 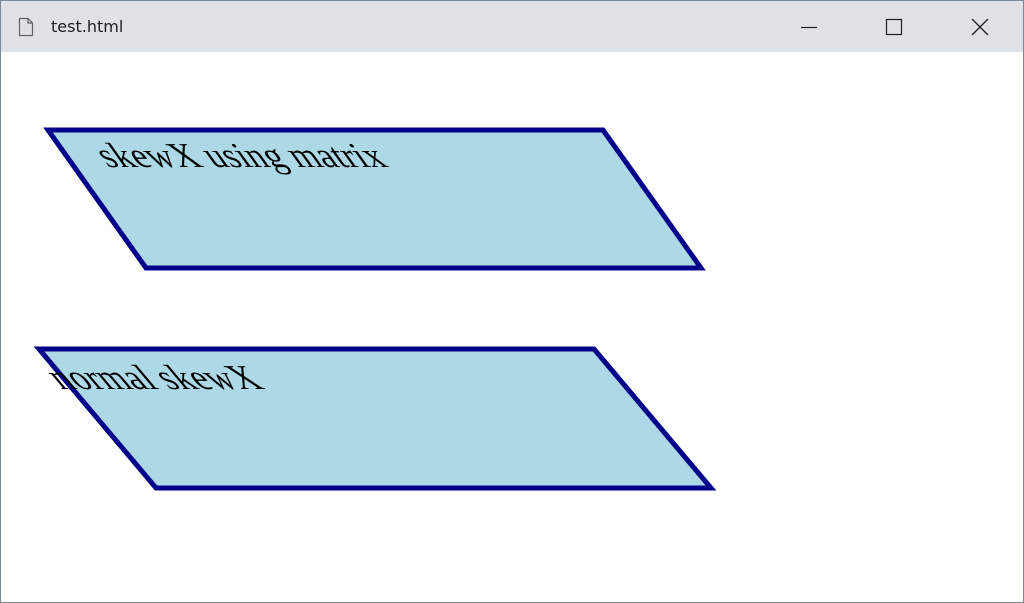 I want to click on skew-matrix-label: skewX using matrix, so click(x=241, y=156).